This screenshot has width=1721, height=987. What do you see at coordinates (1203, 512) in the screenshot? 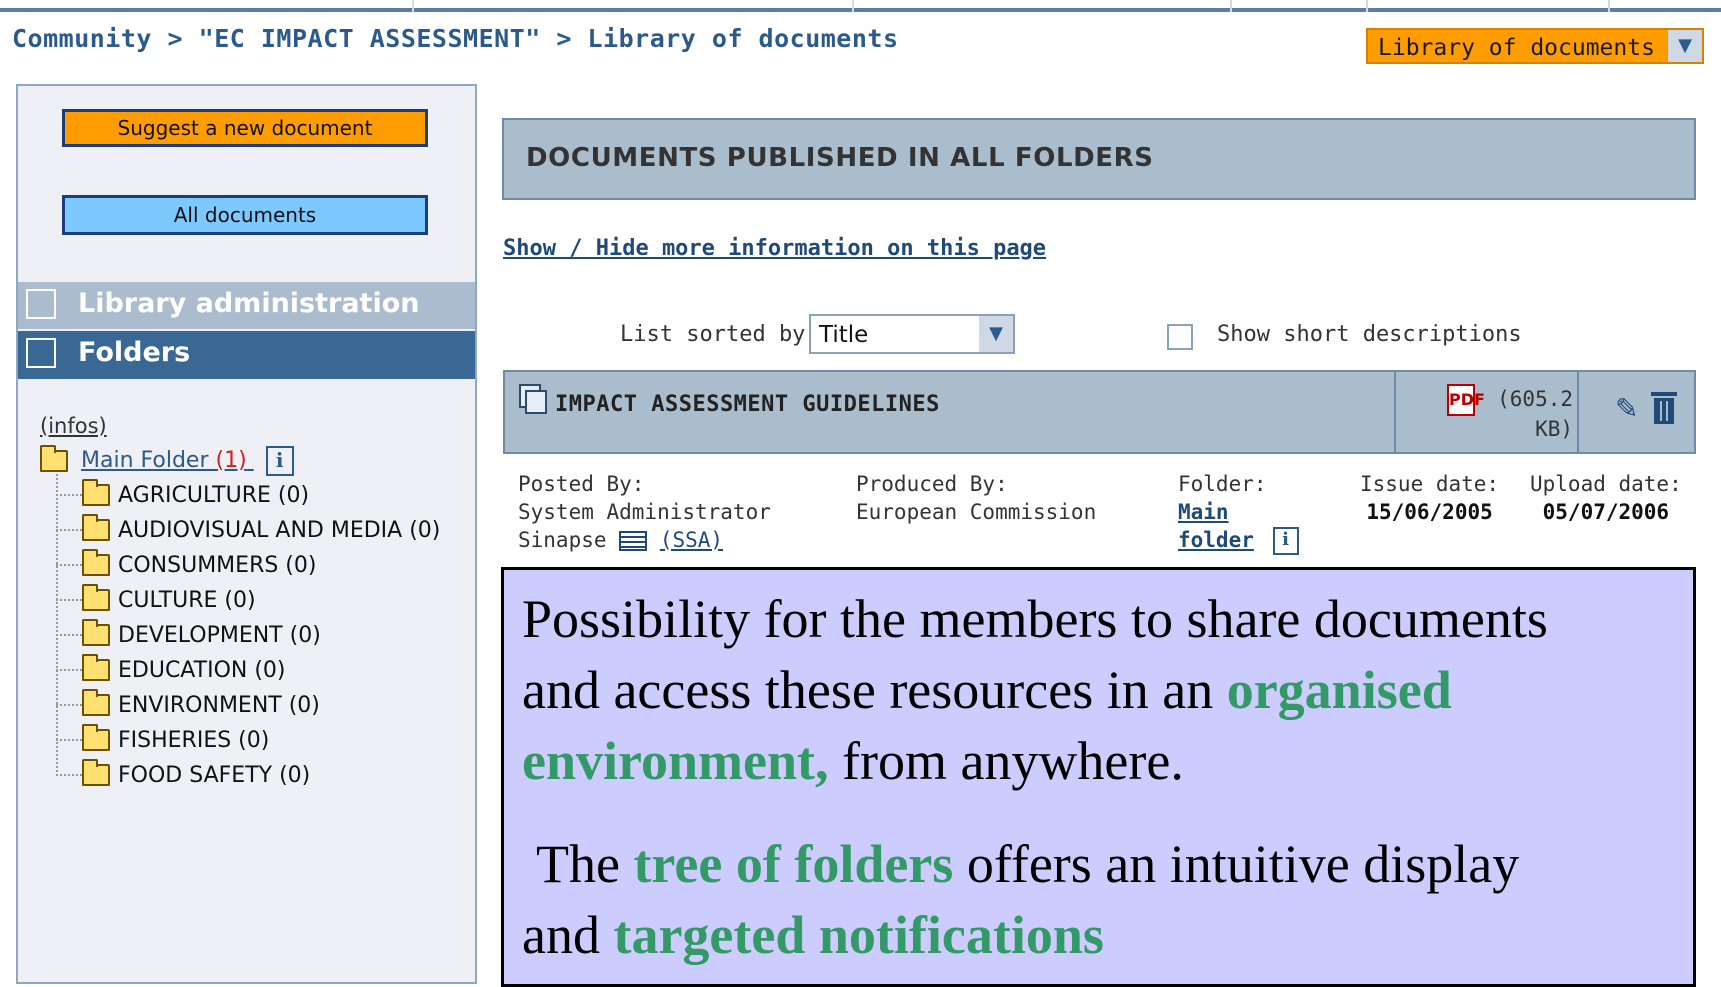
I see `folder-meta-link: Main` at bounding box center [1203, 512].